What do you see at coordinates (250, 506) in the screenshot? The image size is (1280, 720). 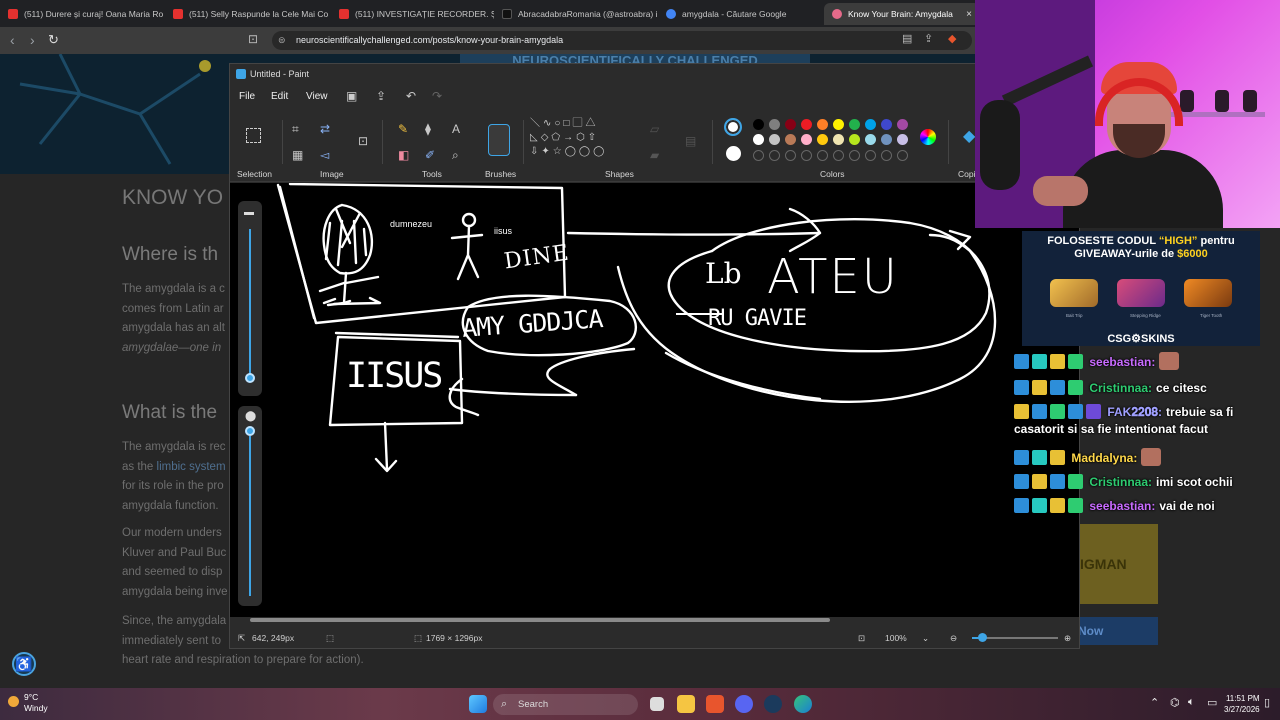 I see `opacity-slider: ⬤` at bounding box center [250, 506].